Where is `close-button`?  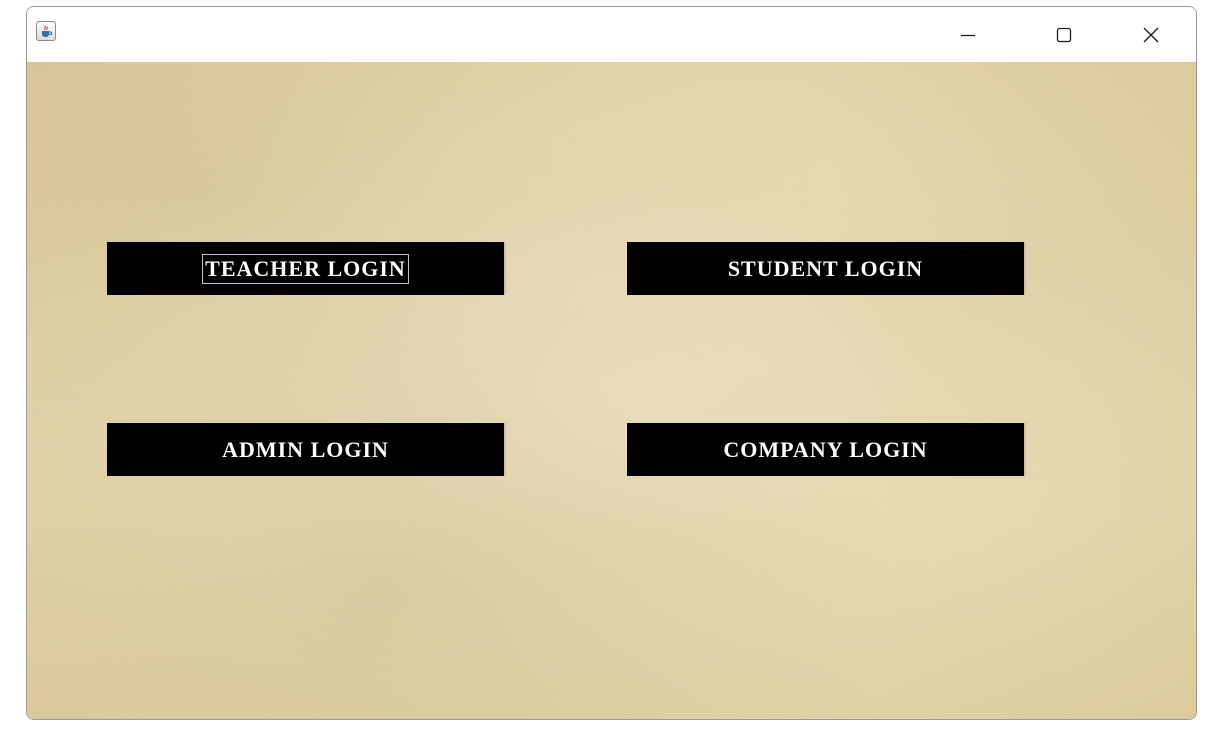
close-button is located at coordinates (1151, 34).